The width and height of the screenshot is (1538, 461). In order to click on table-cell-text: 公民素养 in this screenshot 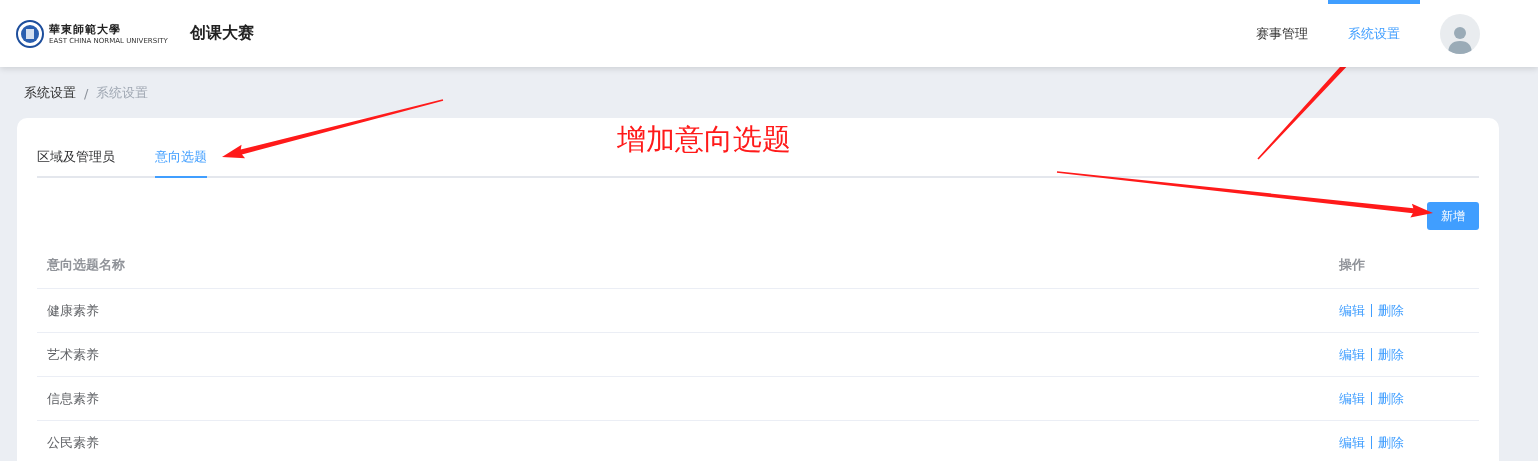, I will do `click(73, 442)`.